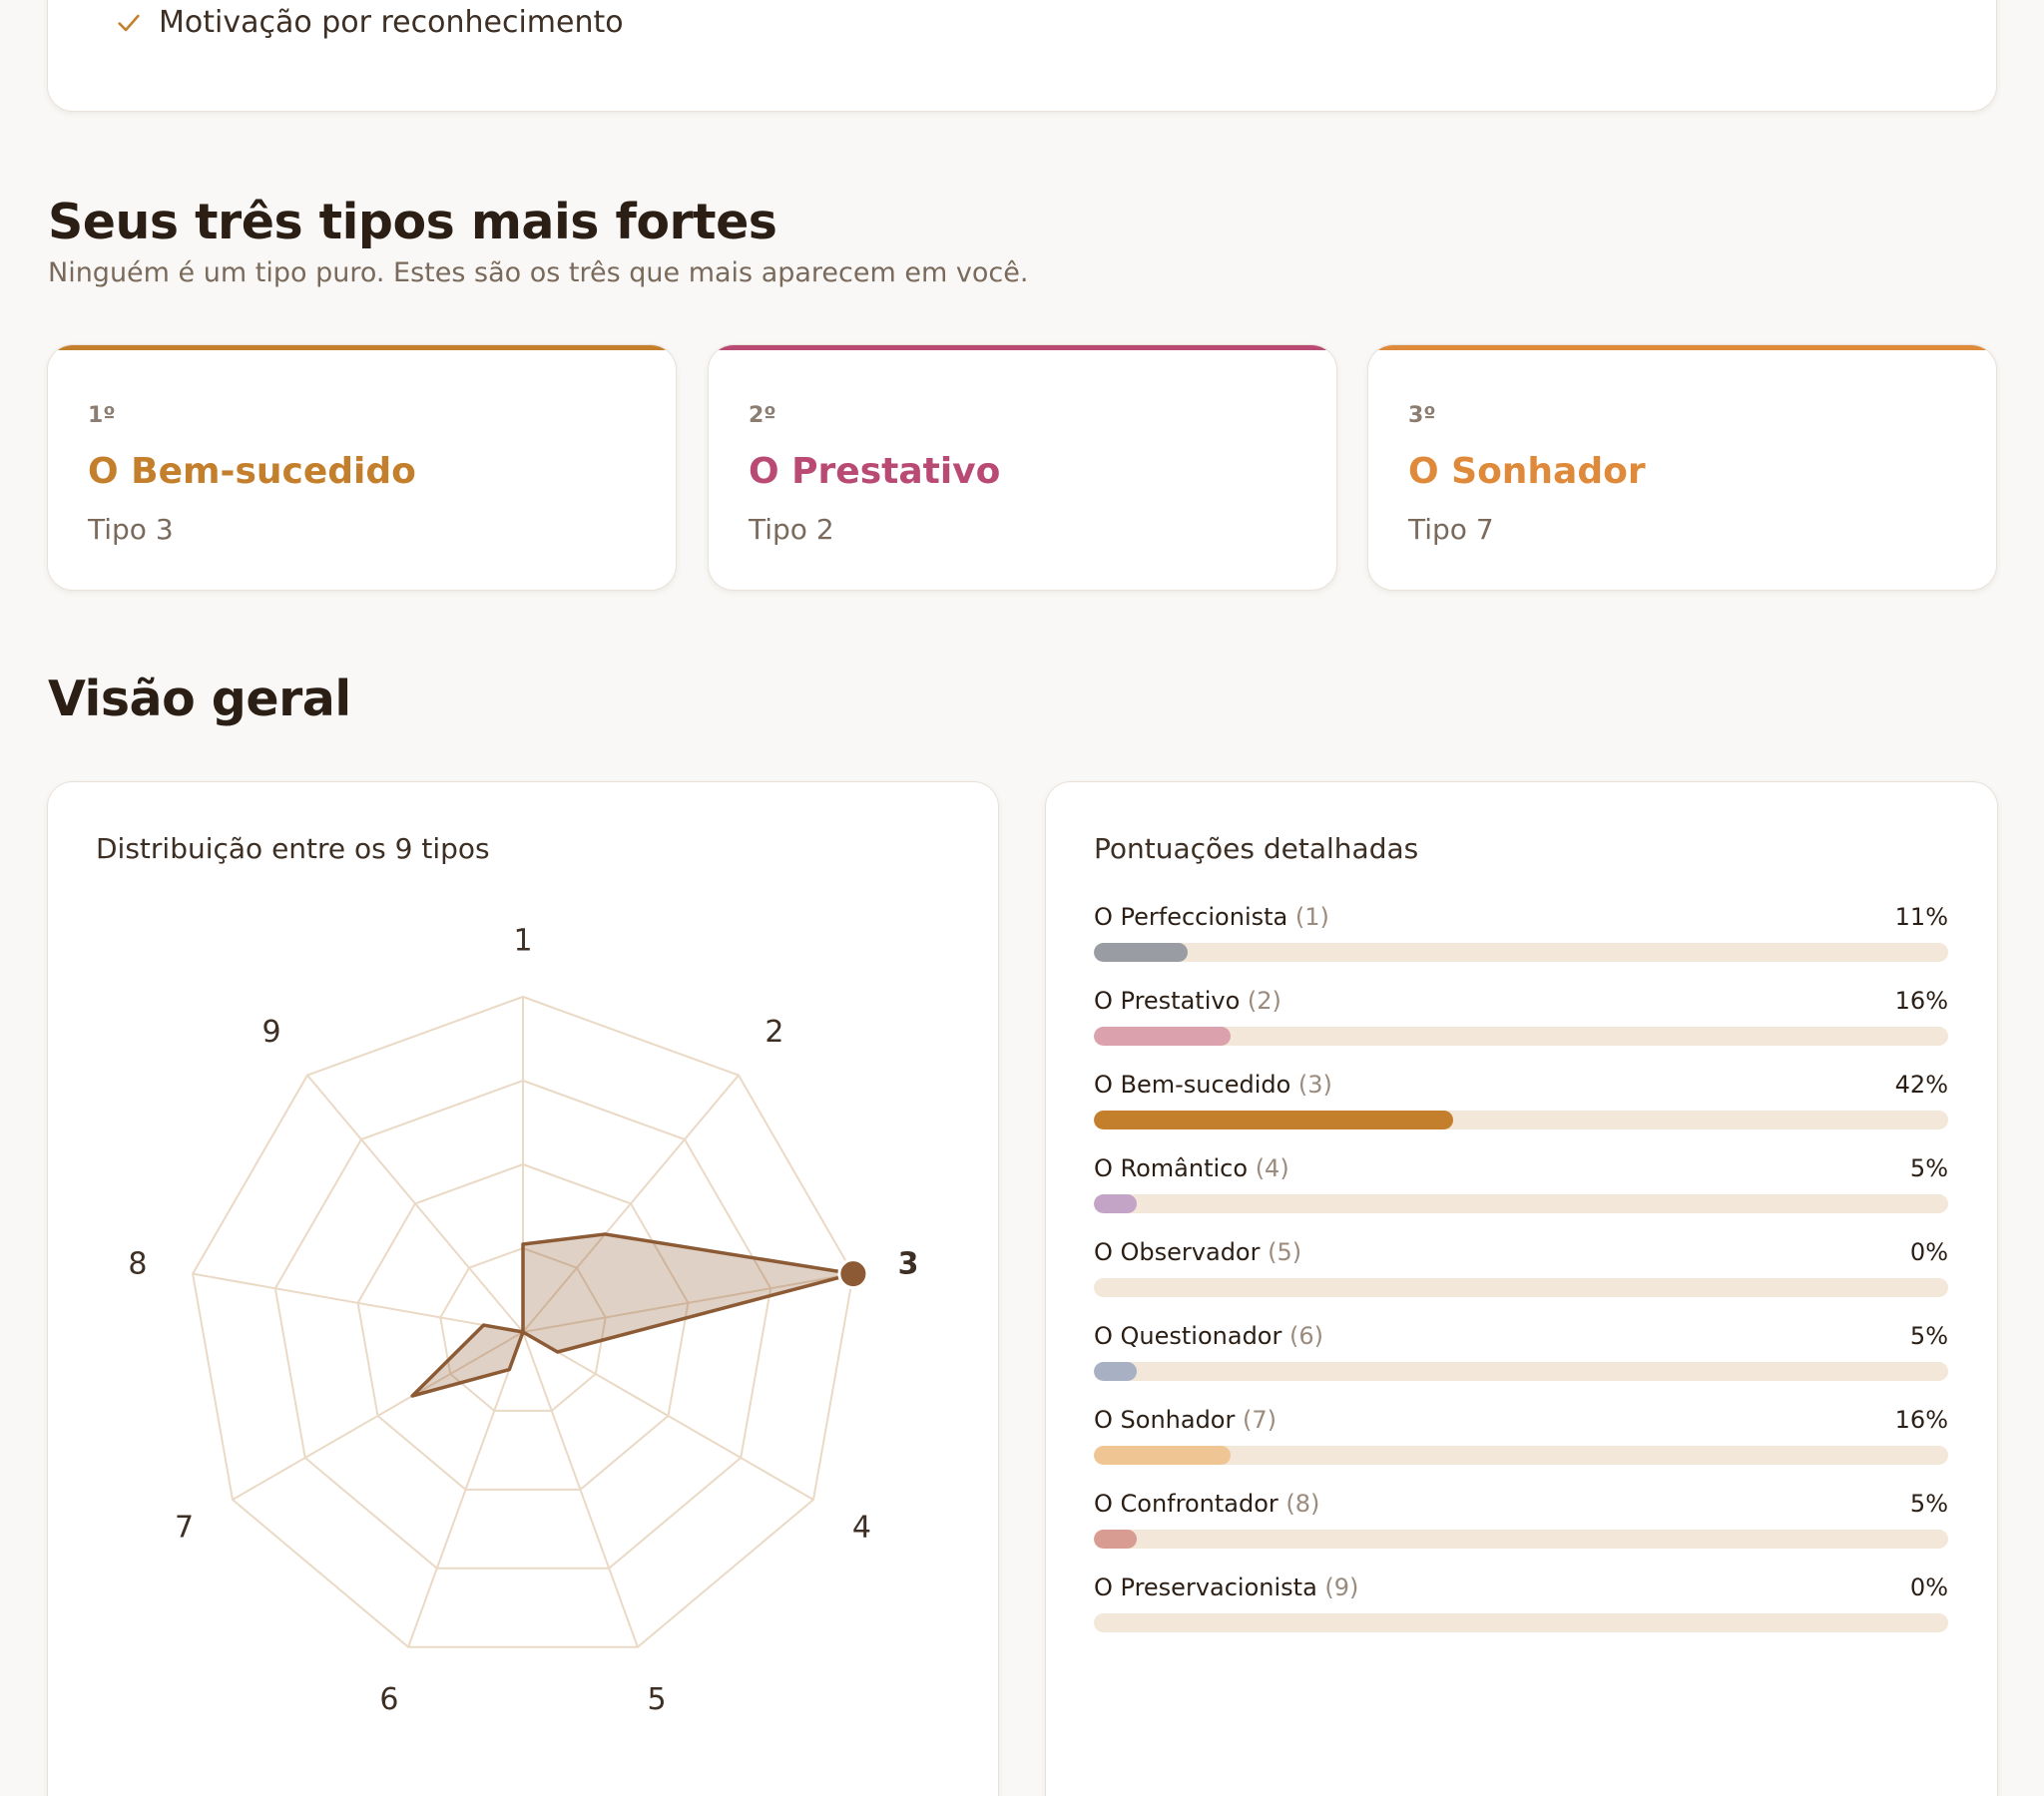 The image size is (2044, 1796). What do you see at coordinates (1527, 471) in the screenshot?
I see `type-name: O Sonhador` at bounding box center [1527, 471].